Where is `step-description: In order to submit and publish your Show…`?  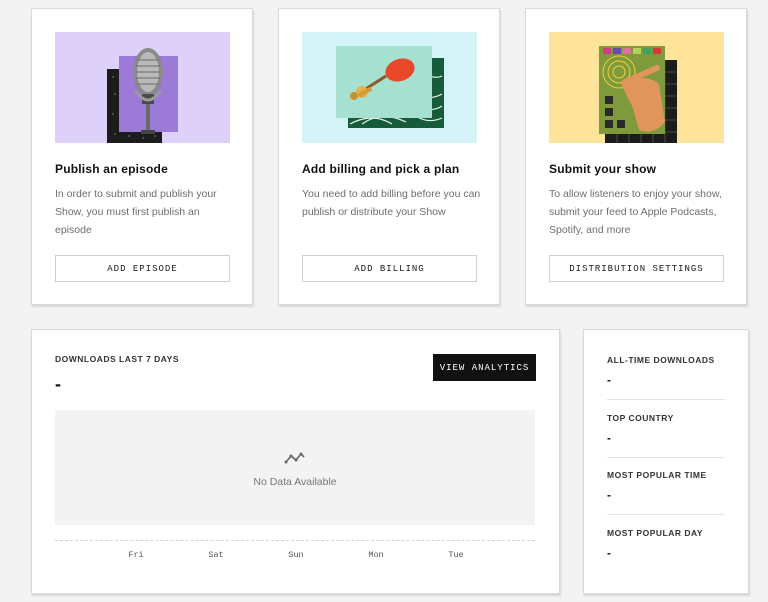
step-description: In order to submit and publish your Show… is located at coordinates (136, 212).